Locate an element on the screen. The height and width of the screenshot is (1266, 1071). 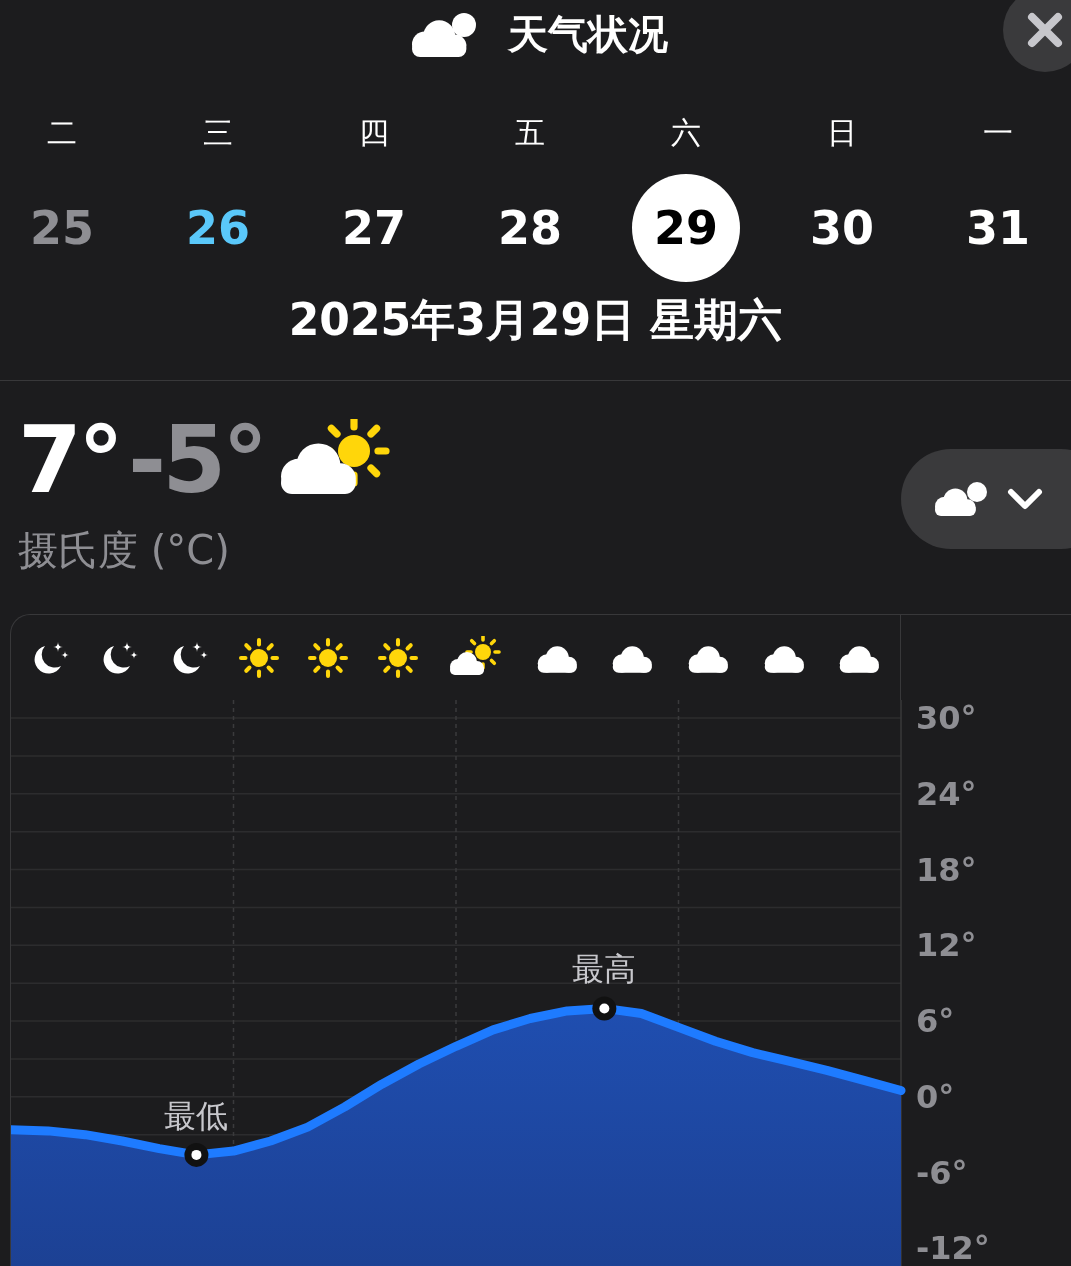
high-temperature: 7° is located at coordinates (69, 461).